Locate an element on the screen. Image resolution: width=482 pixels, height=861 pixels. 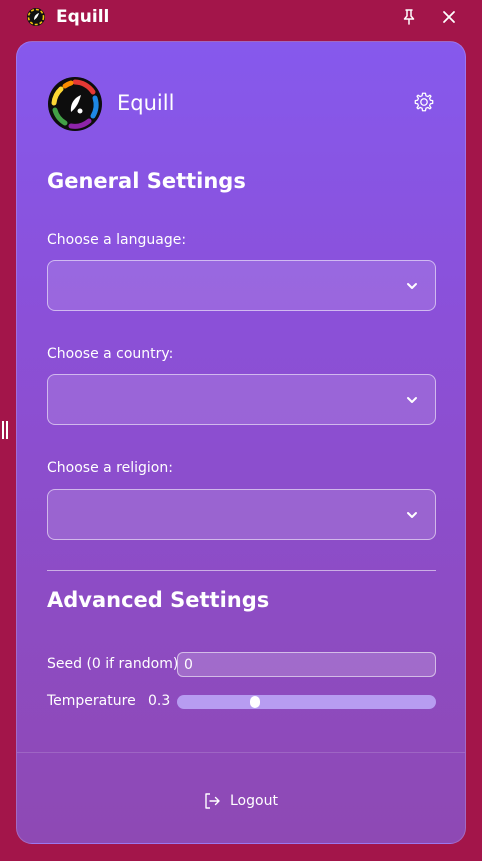
pin-icon is located at coordinates (409, 17).